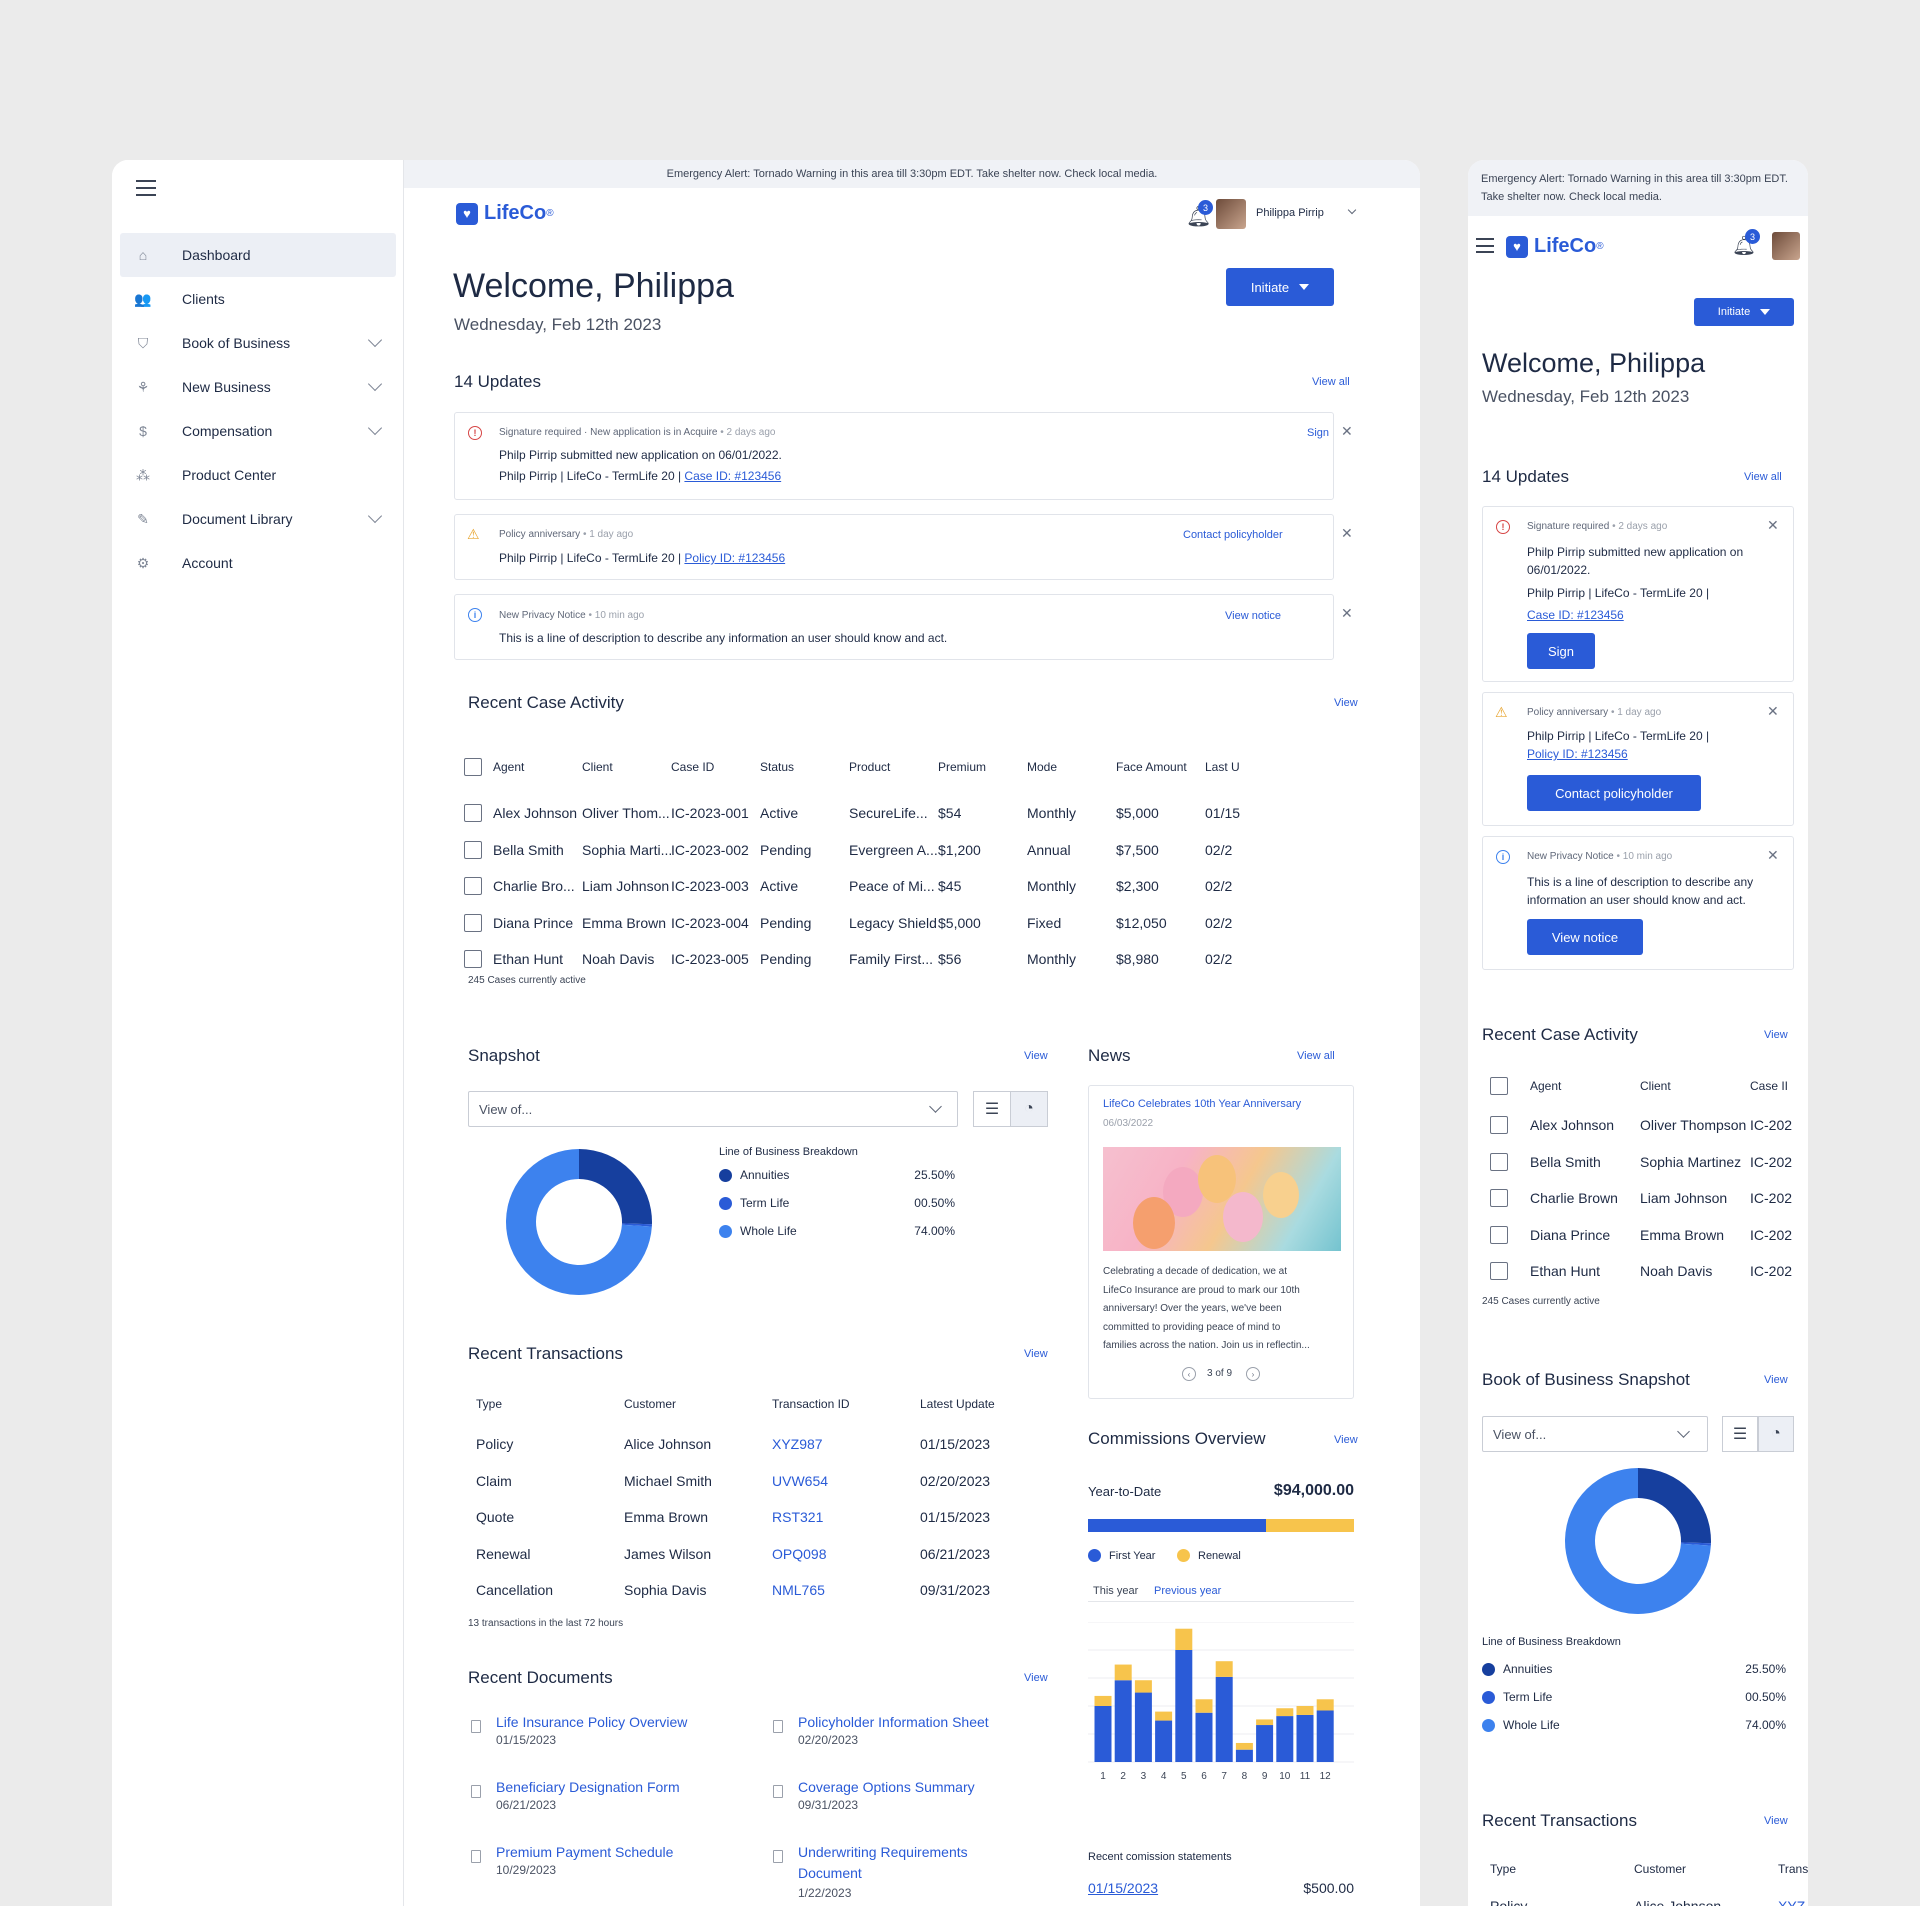 The height and width of the screenshot is (1906, 1920). What do you see at coordinates (1219, 886) in the screenshot?
I see `table-cell: 02/2` at bounding box center [1219, 886].